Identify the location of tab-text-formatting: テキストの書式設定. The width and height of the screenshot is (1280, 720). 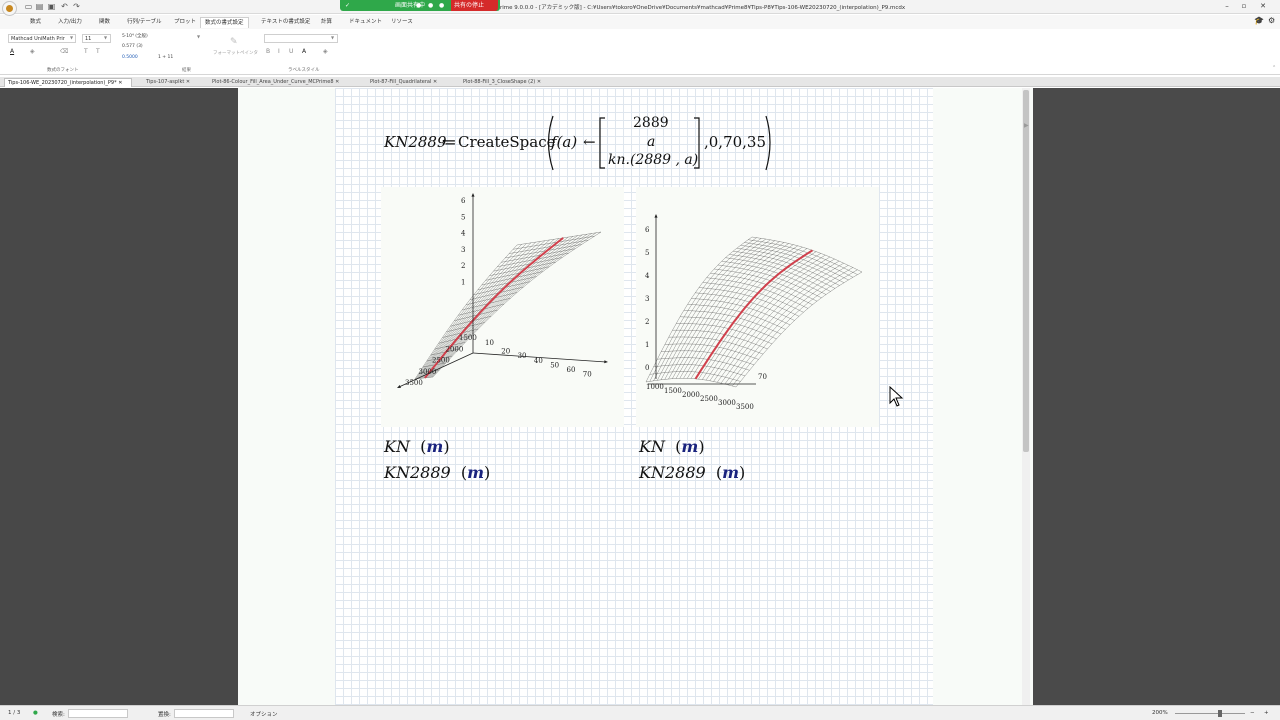
(285, 22).